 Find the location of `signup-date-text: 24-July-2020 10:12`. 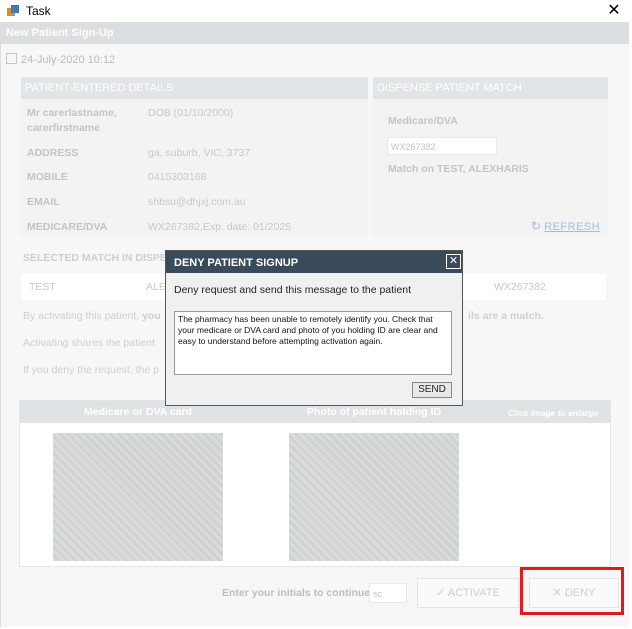

signup-date-text: 24-July-2020 10:12 is located at coordinates (68, 60).